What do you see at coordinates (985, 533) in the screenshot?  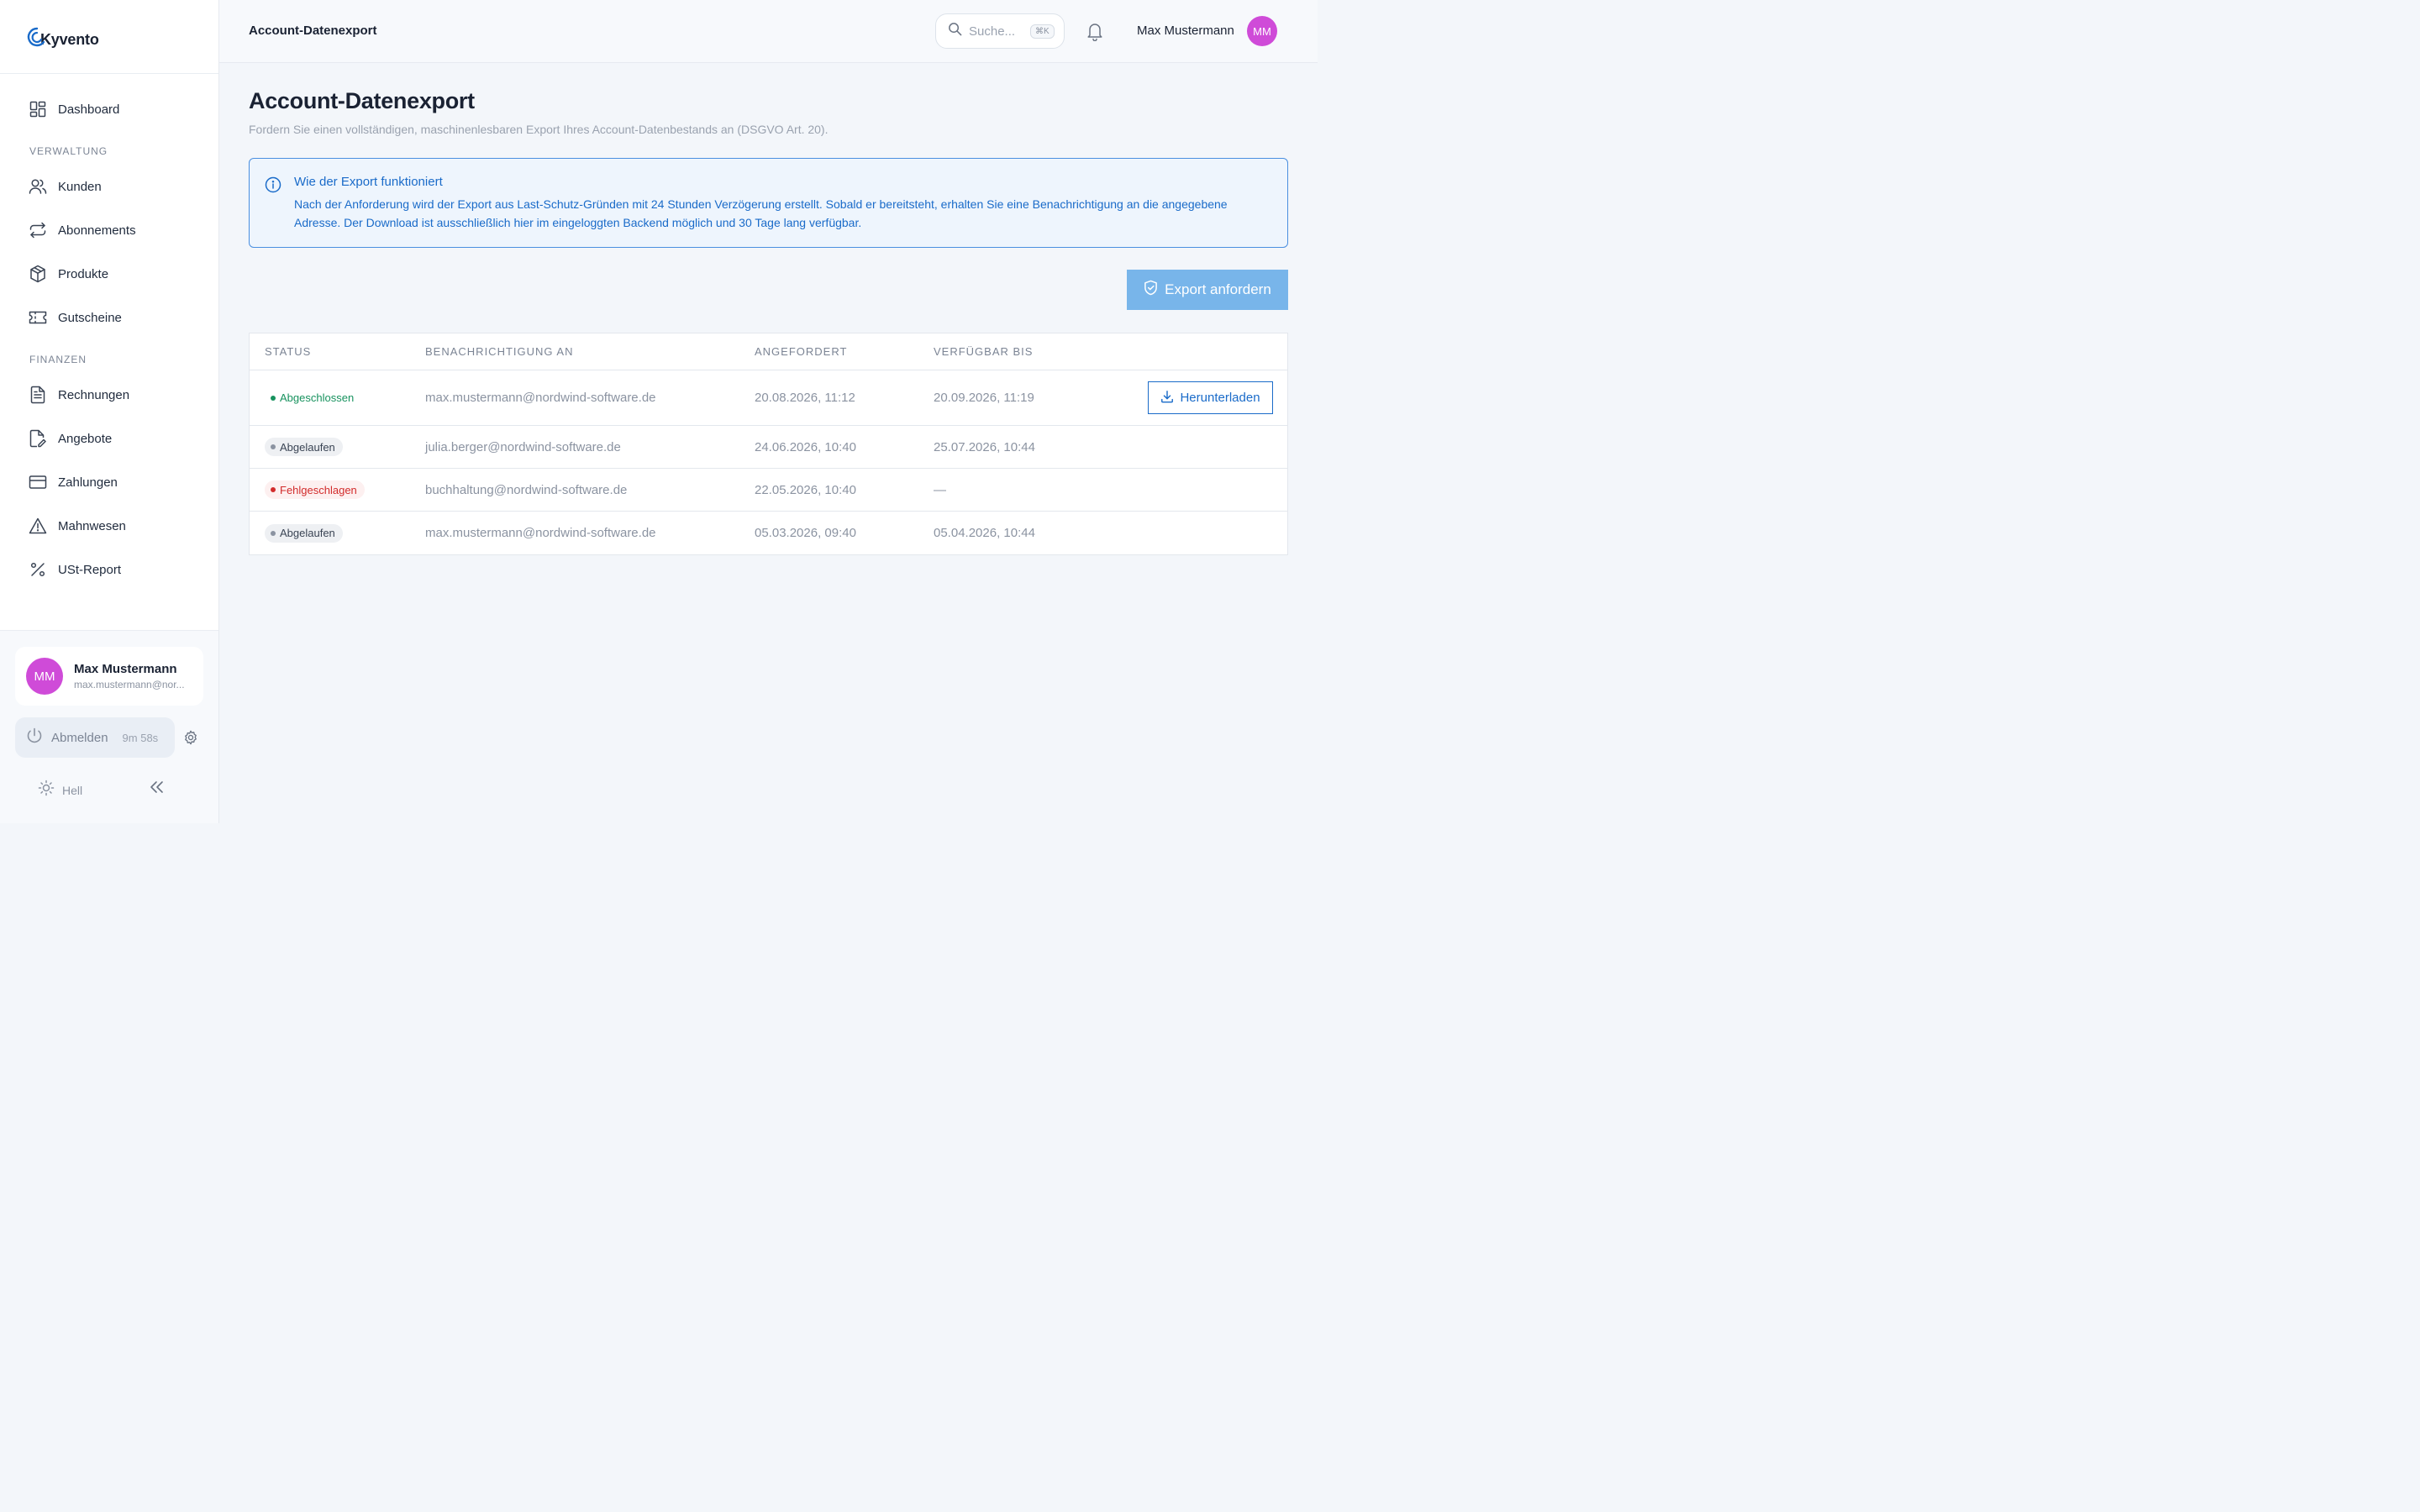 I see `available-until-cell: 05.04.2026, 10:44` at bounding box center [985, 533].